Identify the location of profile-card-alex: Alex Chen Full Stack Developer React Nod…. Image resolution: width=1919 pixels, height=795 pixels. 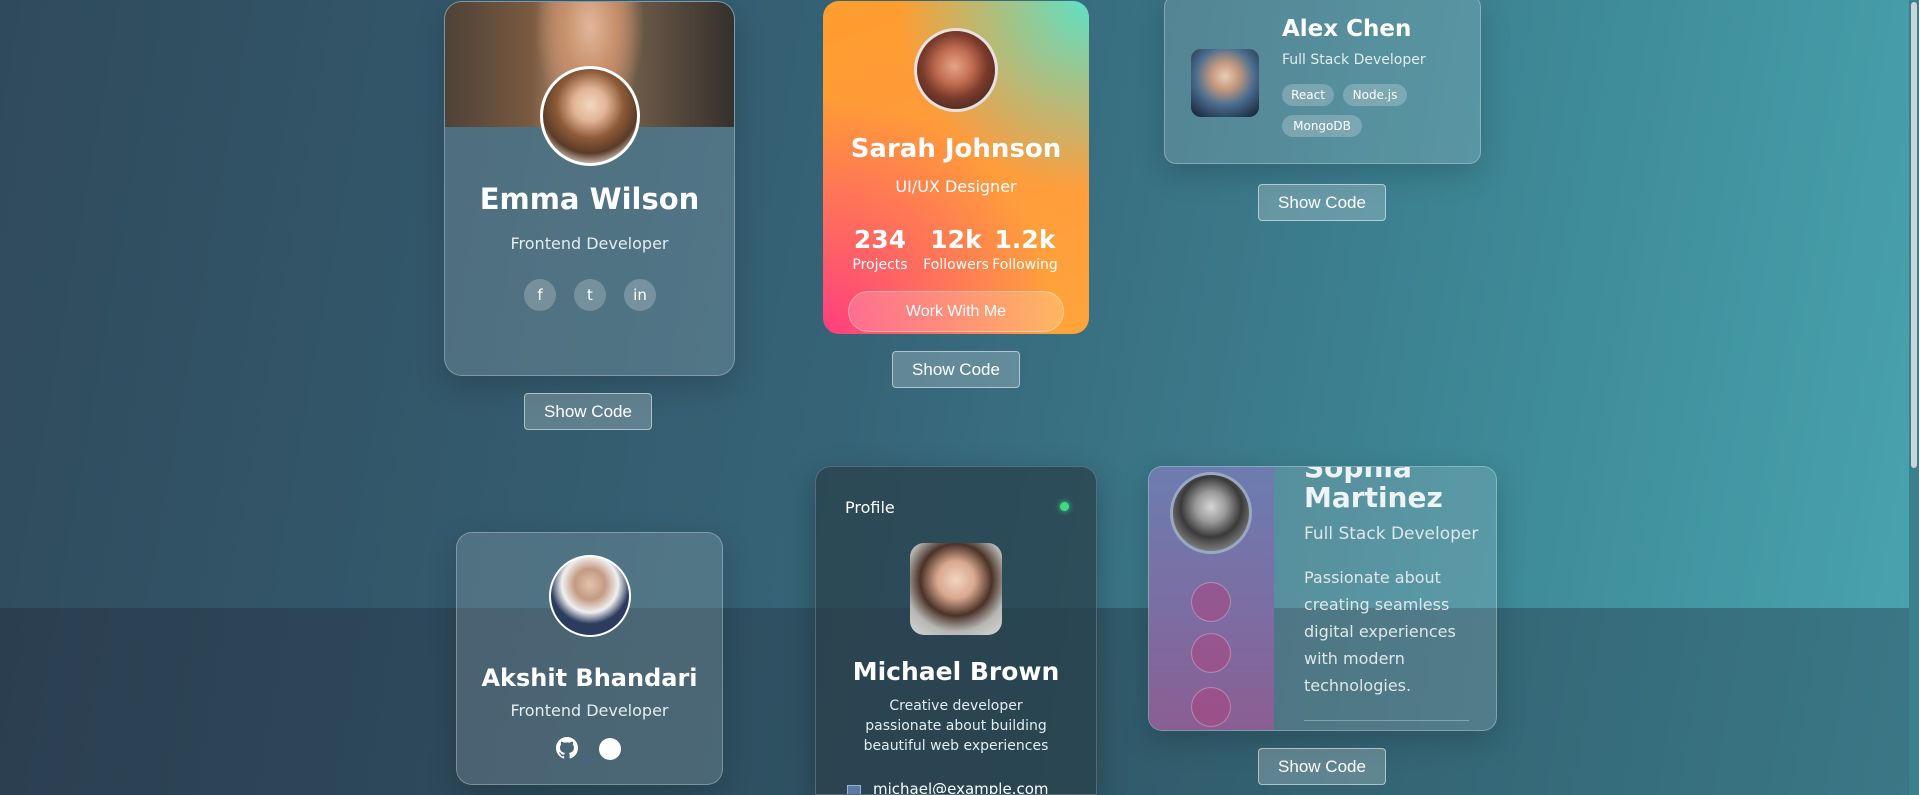
(1322, 82).